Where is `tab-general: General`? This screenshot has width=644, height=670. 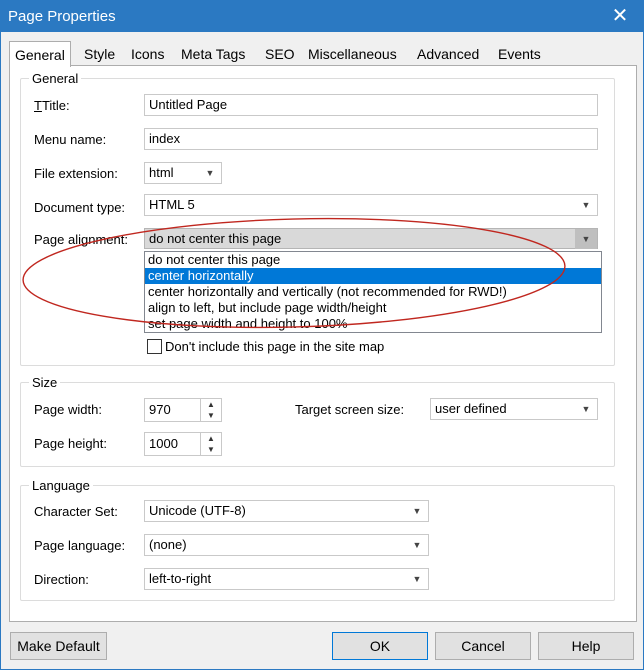
tab-general: General is located at coordinates (40, 54).